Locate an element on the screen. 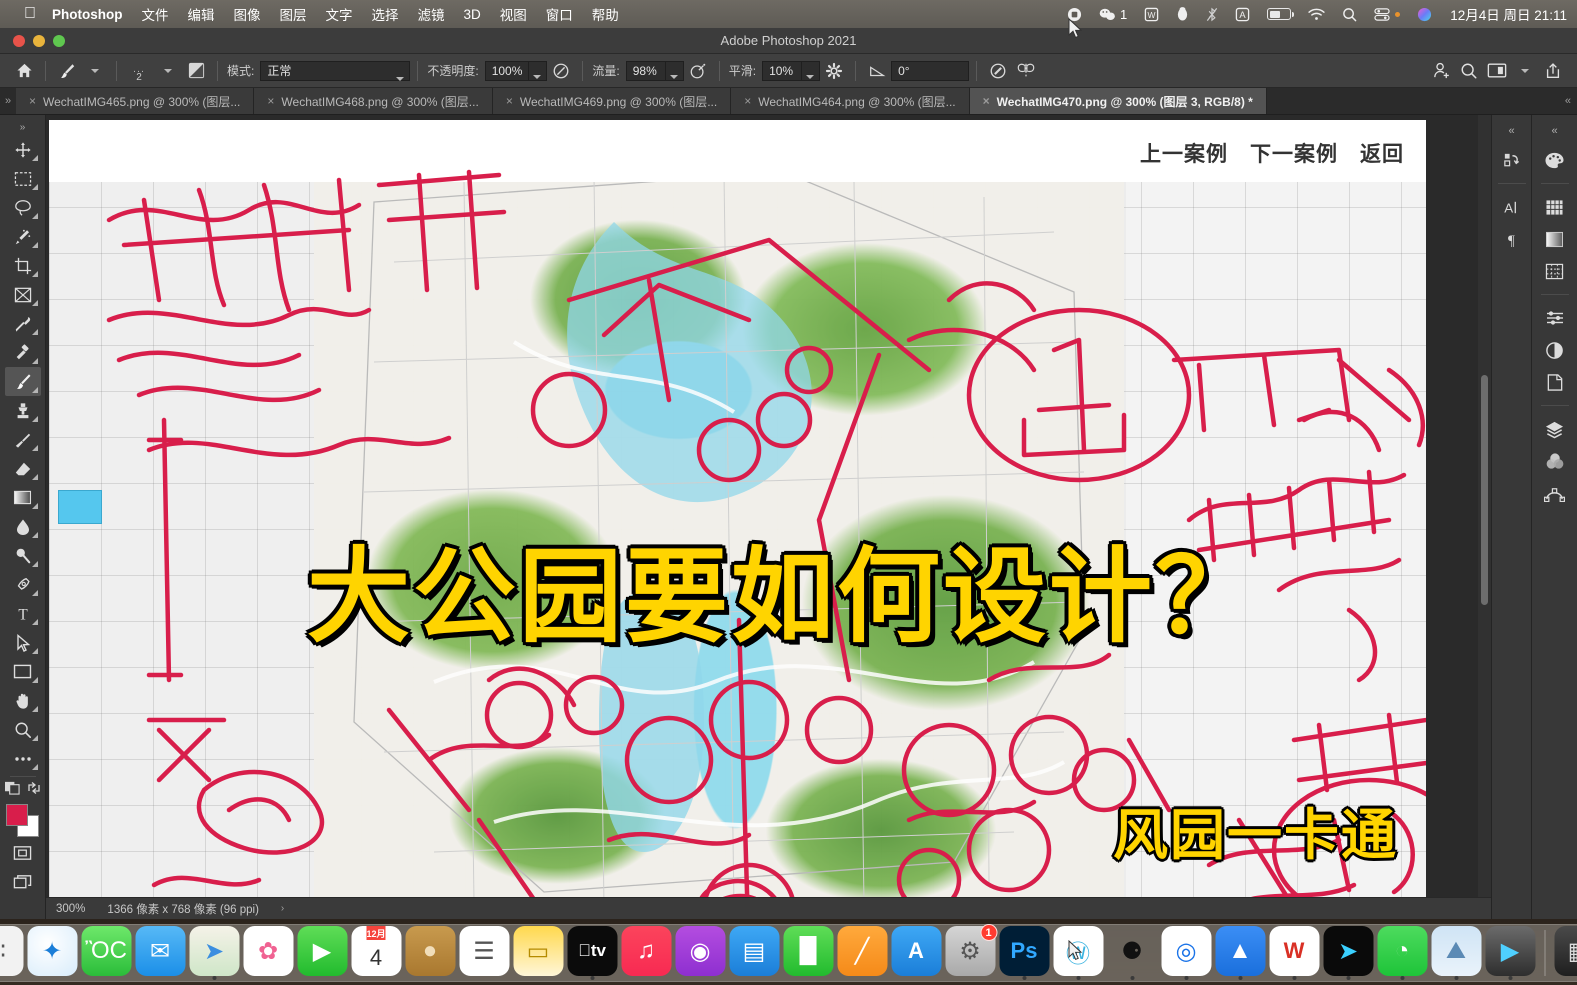 The image size is (1577, 985). prev-case-link: 上一案例 is located at coordinates (1184, 153).